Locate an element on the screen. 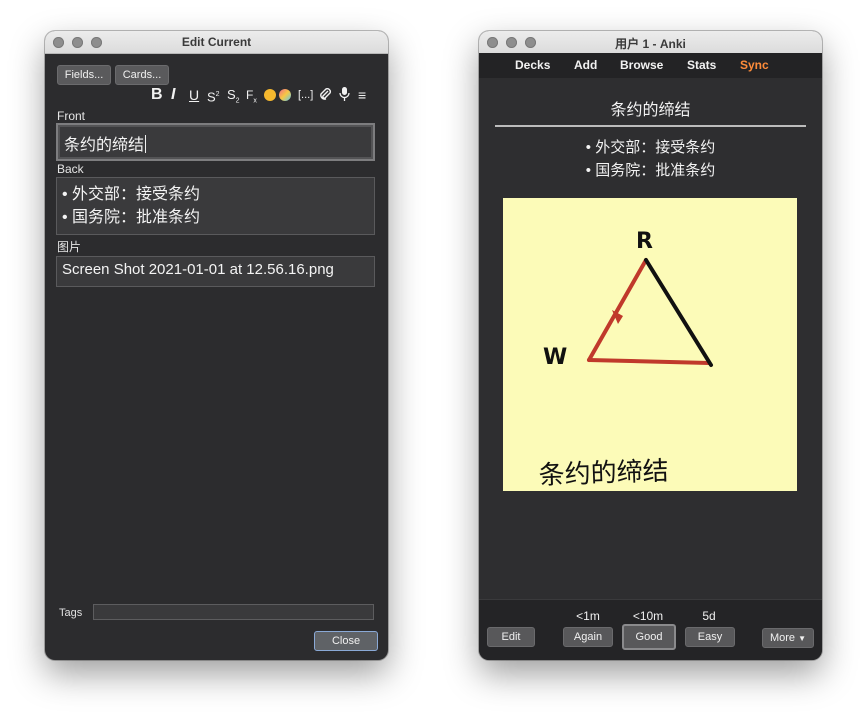 Image resolution: width=867 pixels, height=720 pixels. edit-window-titlebar: Edit Current is located at coordinates (216, 42).